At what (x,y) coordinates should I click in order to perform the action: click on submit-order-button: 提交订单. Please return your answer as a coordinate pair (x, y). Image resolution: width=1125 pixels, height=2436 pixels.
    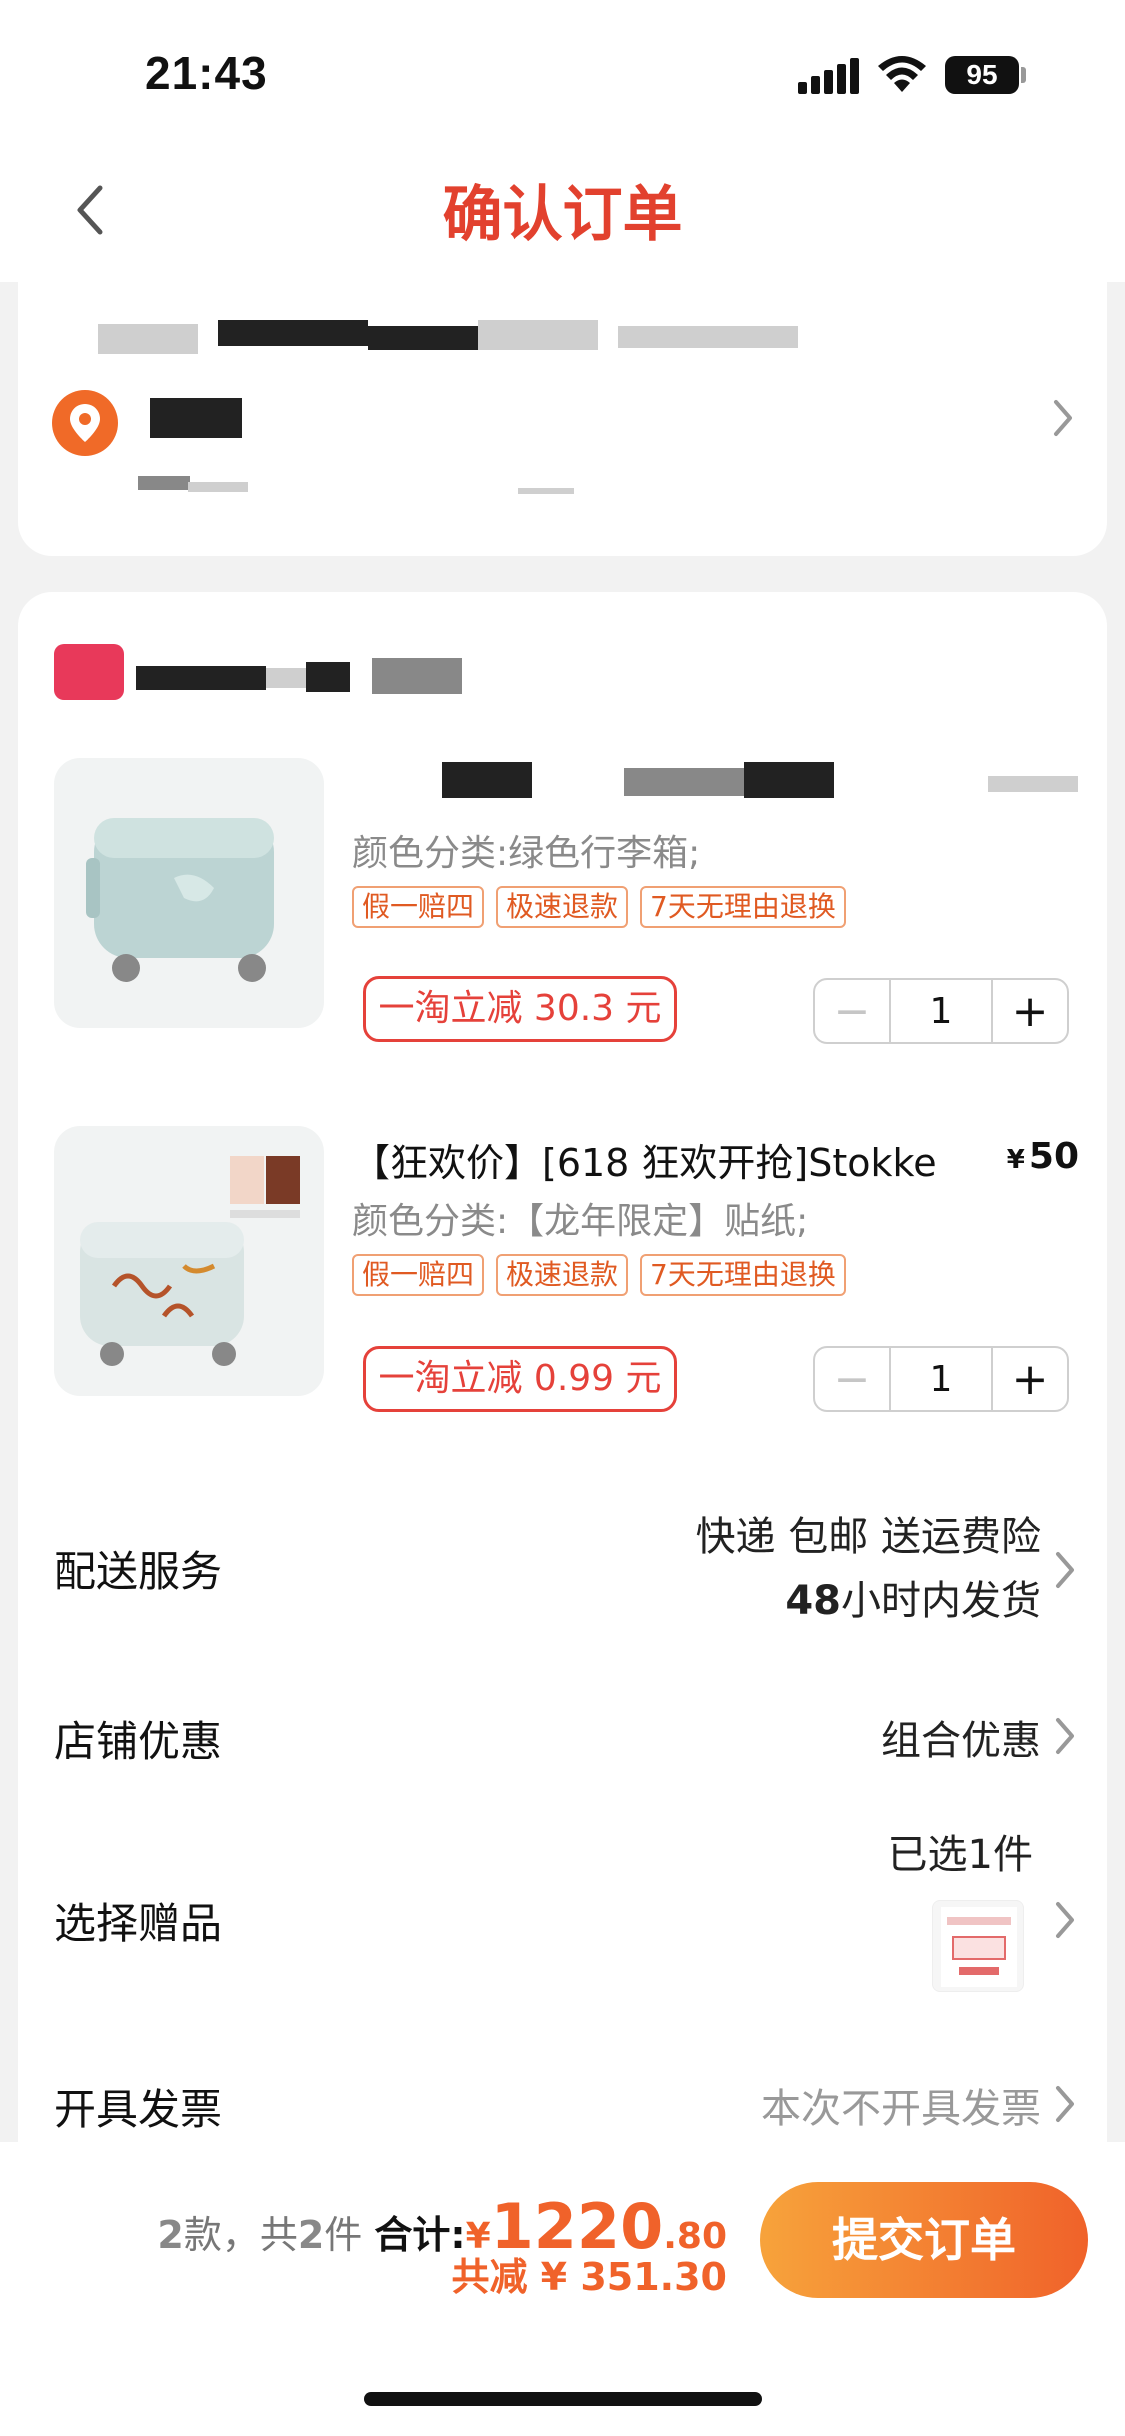
    Looking at the image, I should click on (924, 2240).